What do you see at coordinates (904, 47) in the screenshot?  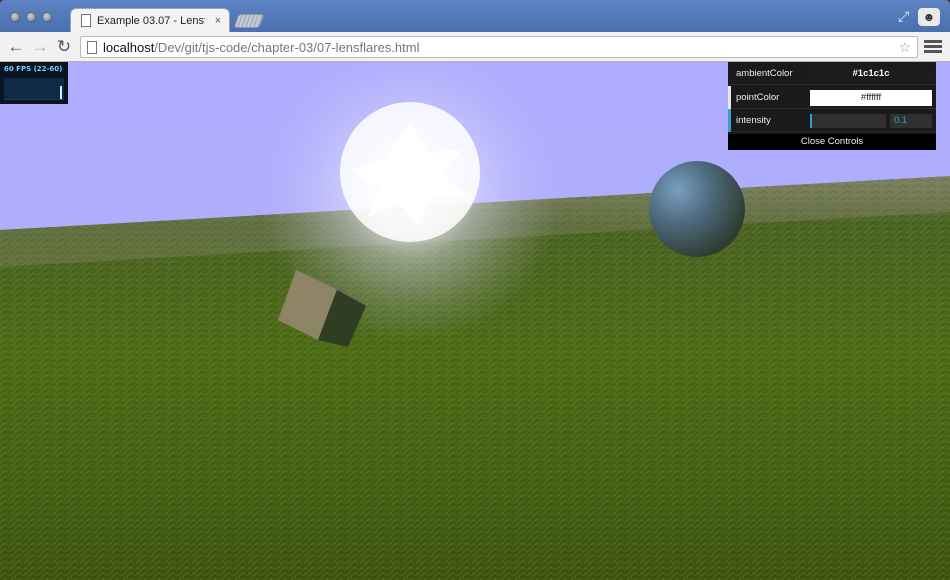 I see `bookmark-star-icon: ☆` at bounding box center [904, 47].